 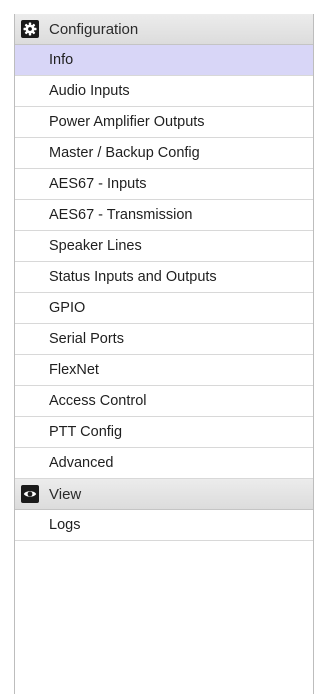 I want to click on nav-item-access-control: Access Control, so click(x=164, y=401).